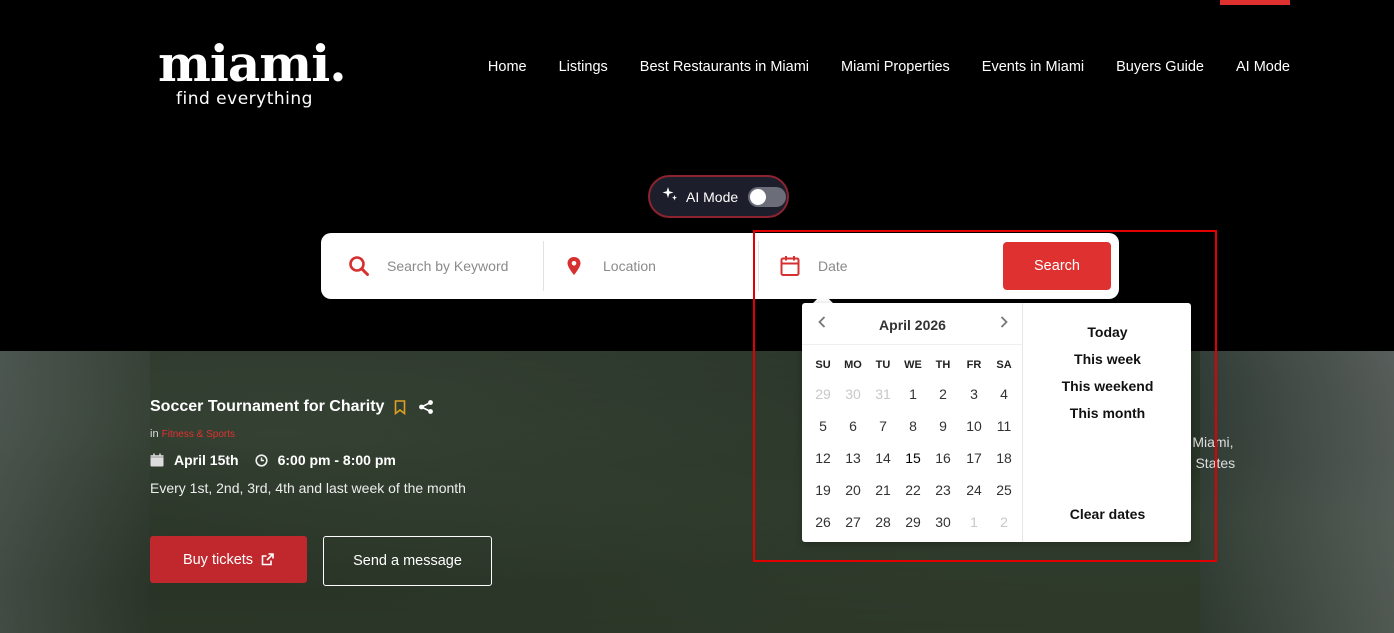  What do you see at coordinates (913, 365) in the screenshot?
I see `weekday-header: WE` at bounding box center [913, 365].